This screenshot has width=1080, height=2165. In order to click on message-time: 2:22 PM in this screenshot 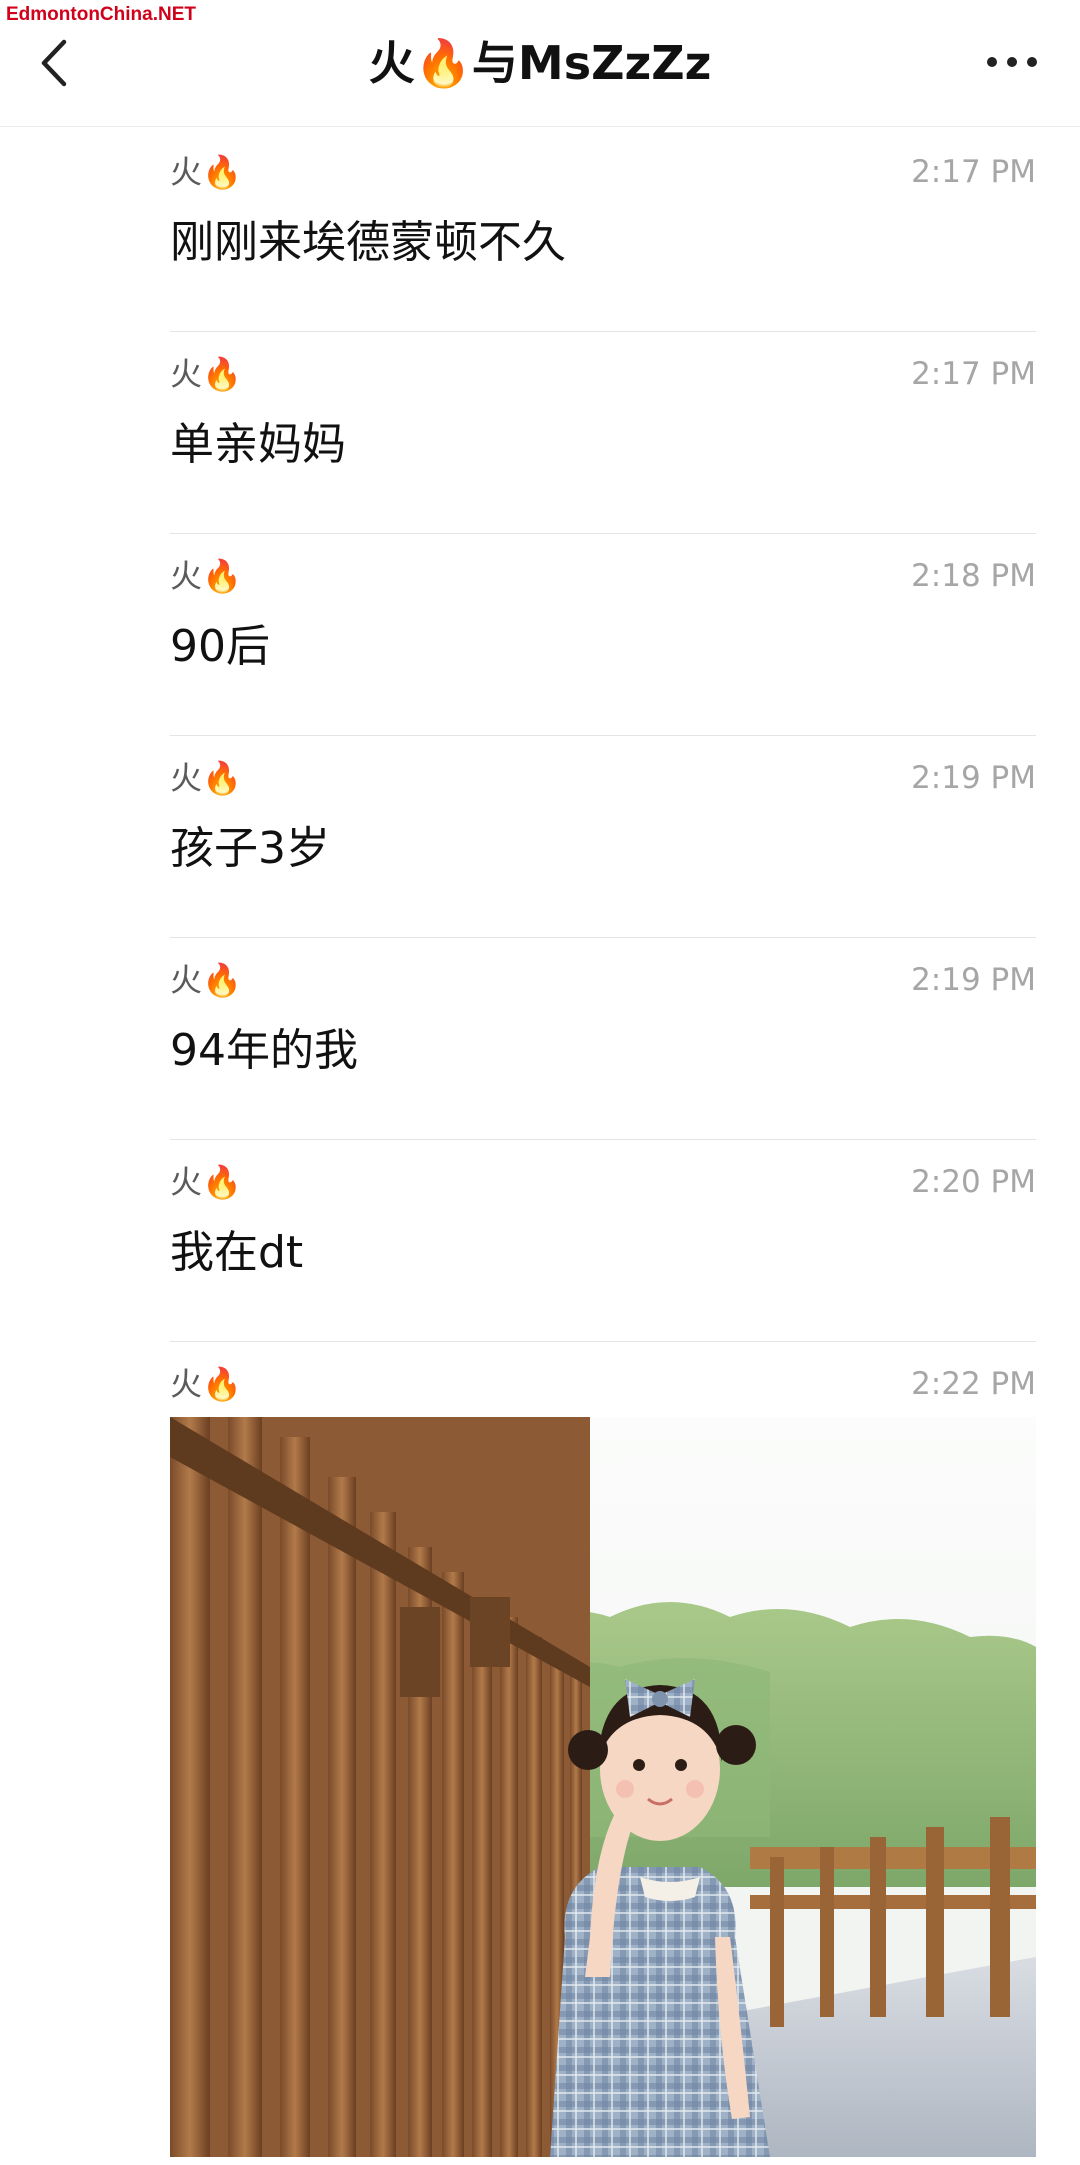, I will do `click(973, 1384)`.